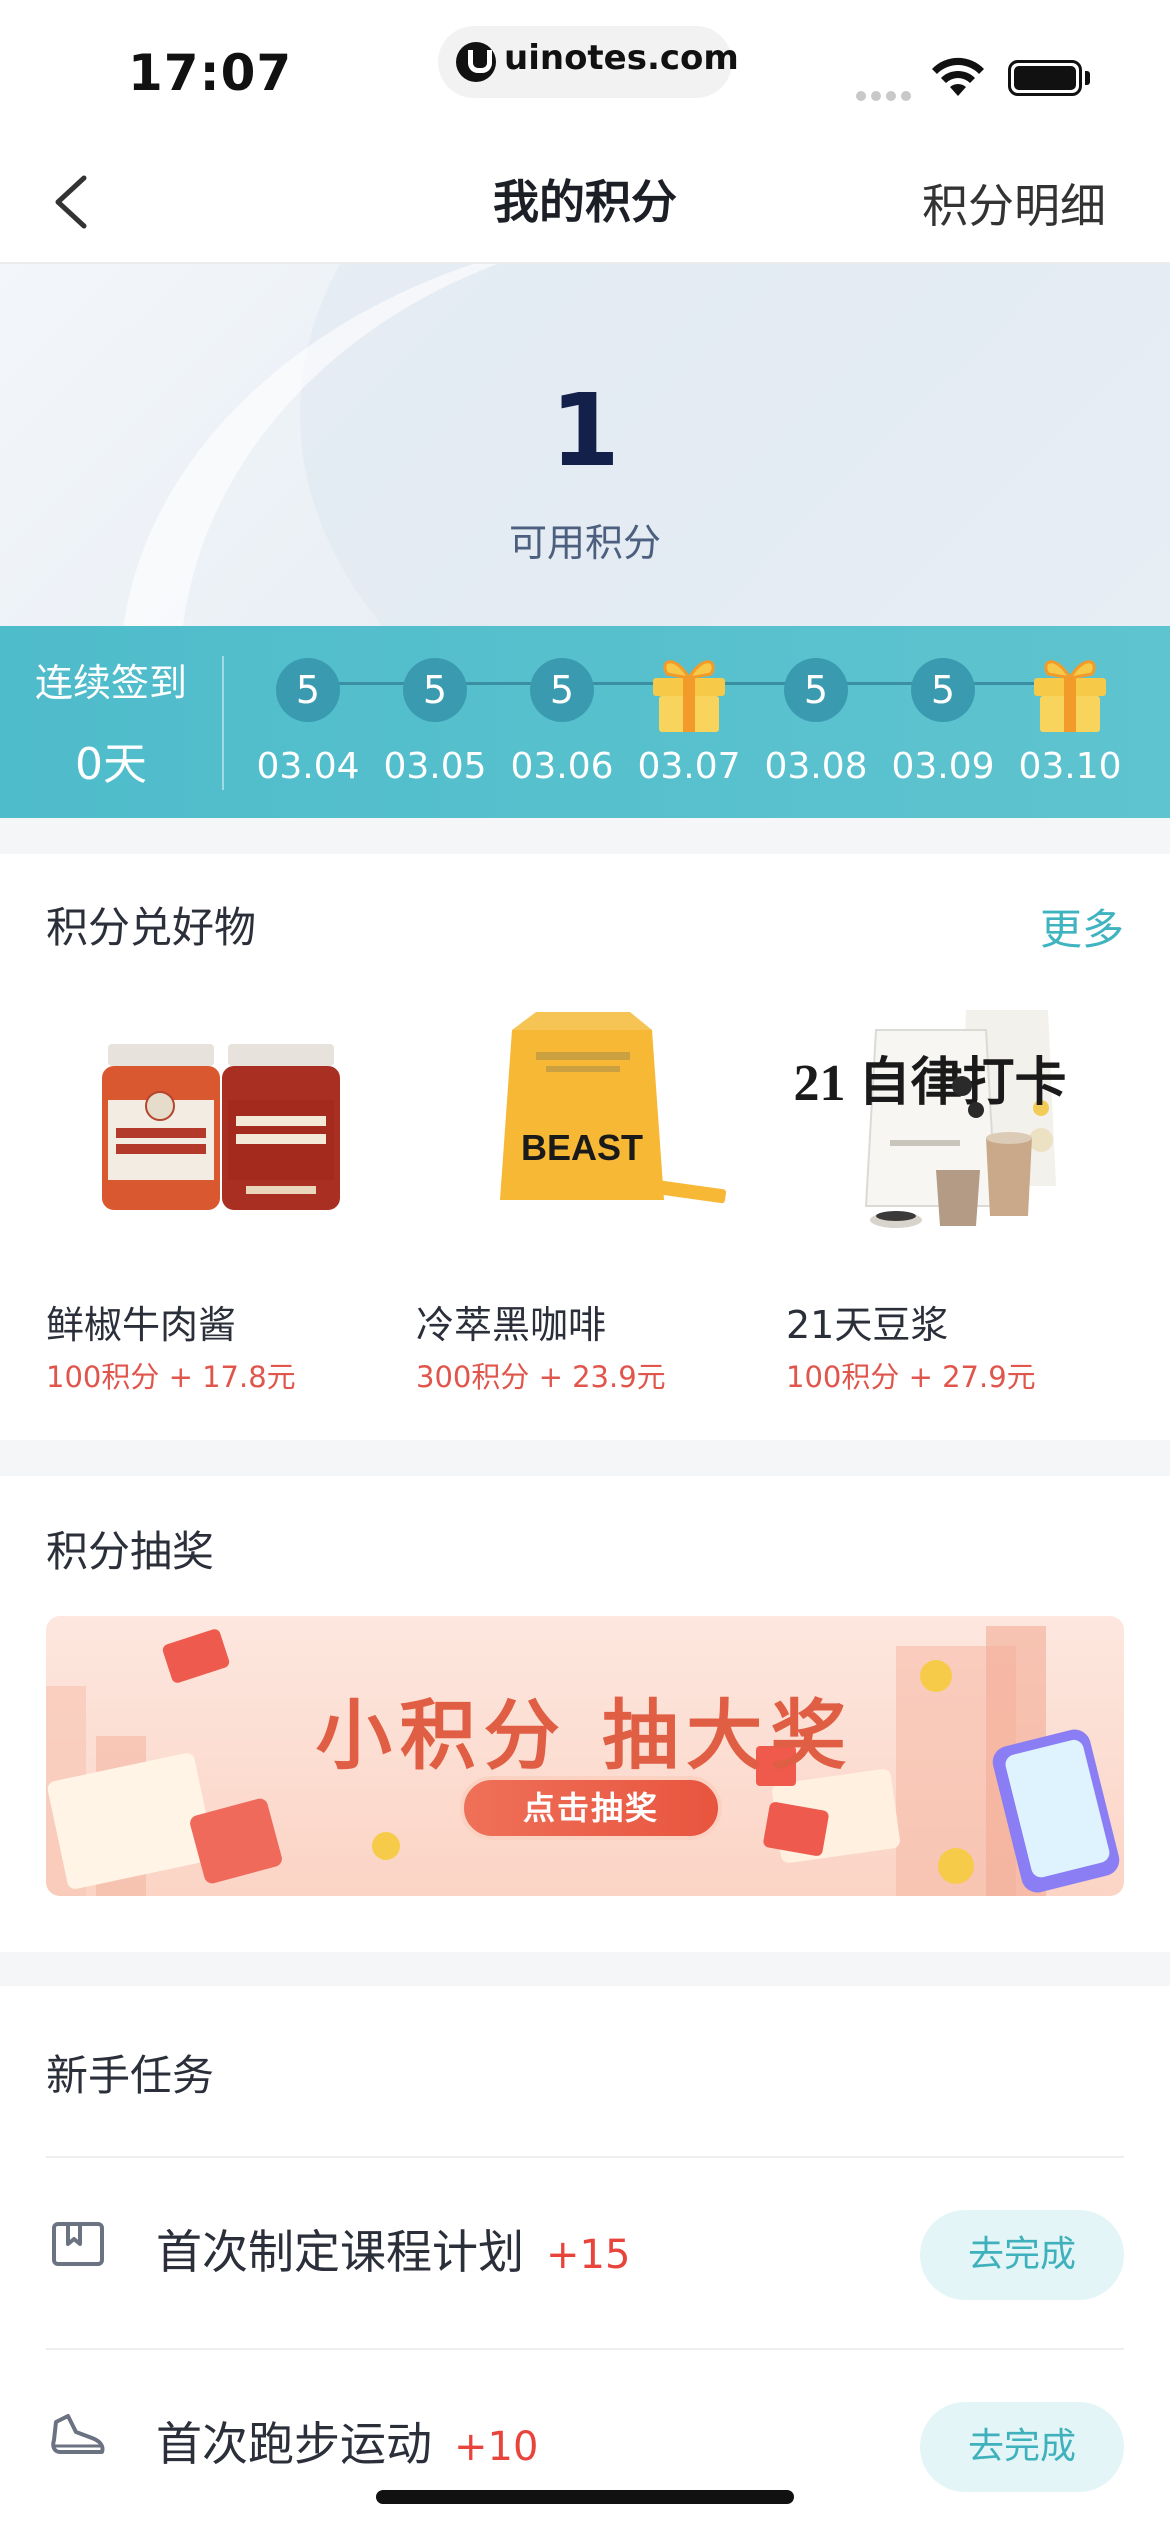  Describe the element at coordinates (582, 1147) in the screenshot. I see `coffee-package-text: BEAST` at that location.